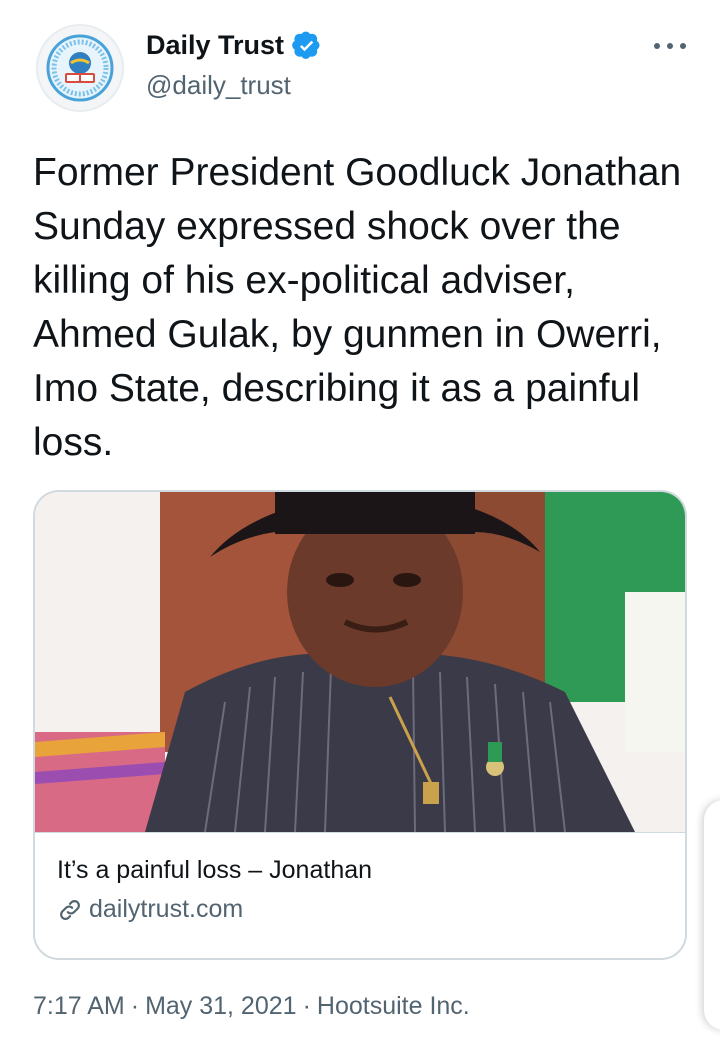  Describe the element at coordinates (393, 1006) in the screenshot. I see `tweet-source: Hootsuite Inc.` at that location.